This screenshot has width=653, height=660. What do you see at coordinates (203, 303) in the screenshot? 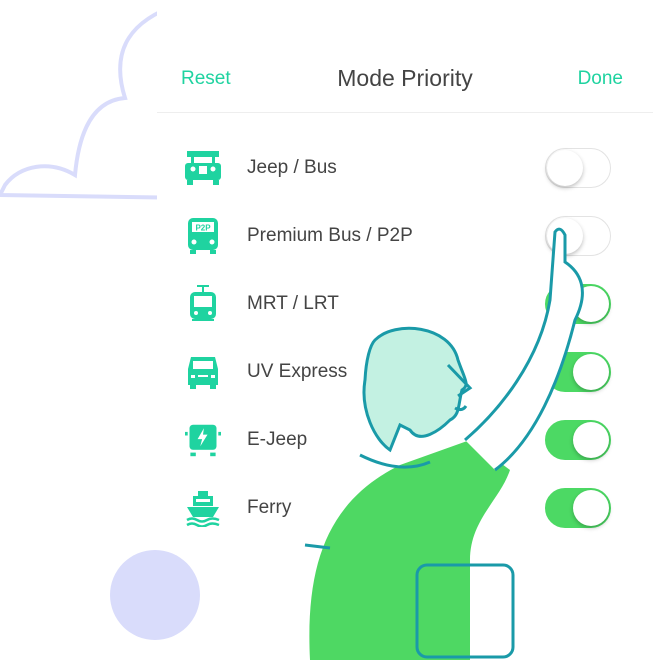
I see `train-icon` at bounding box center [203, 303].